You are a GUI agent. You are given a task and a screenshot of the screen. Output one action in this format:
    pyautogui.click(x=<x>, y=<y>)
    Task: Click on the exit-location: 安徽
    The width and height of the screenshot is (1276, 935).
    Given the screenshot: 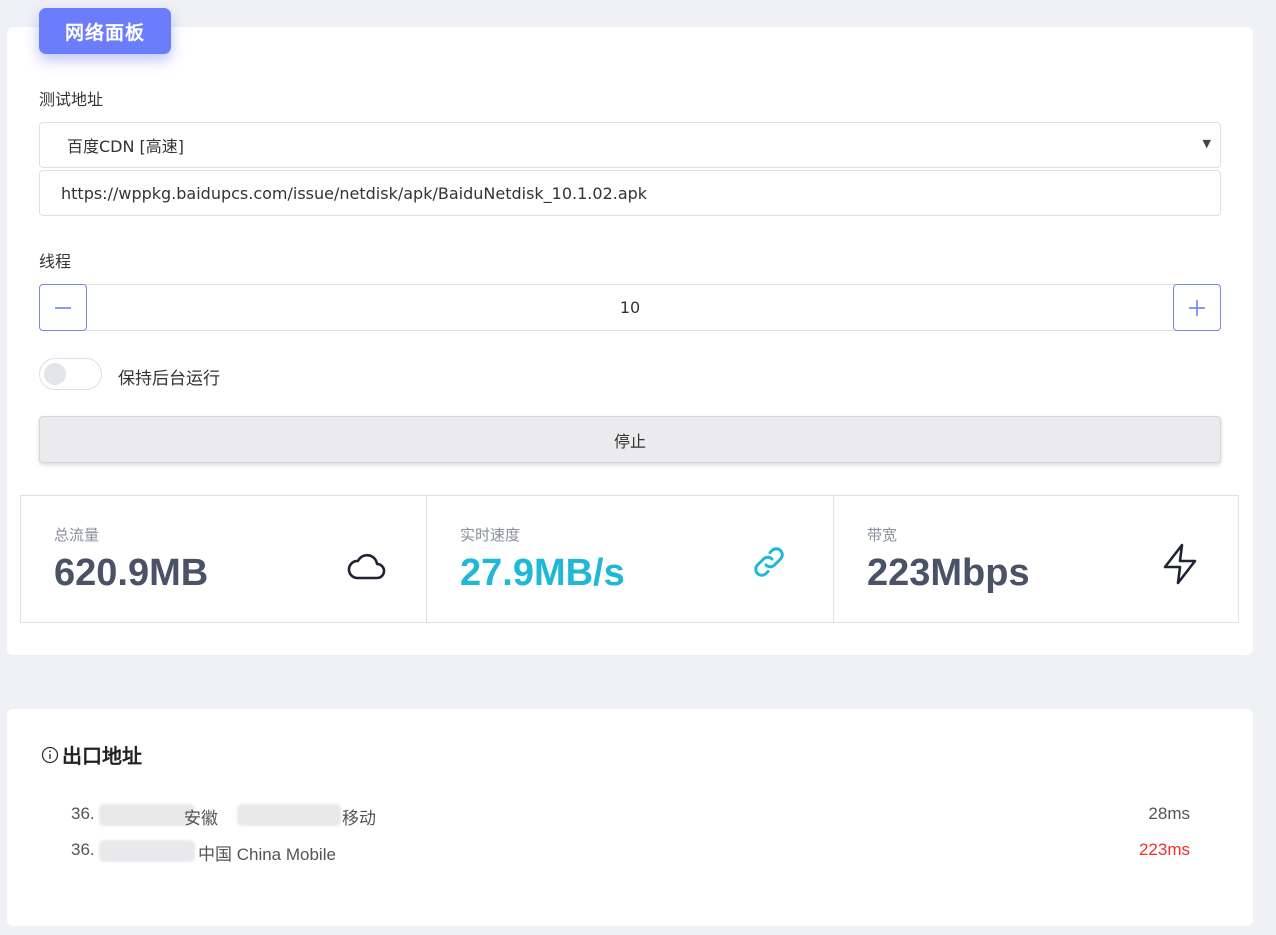 What is the action you would take?
    pyautogui.click(x=201, y=818)
    